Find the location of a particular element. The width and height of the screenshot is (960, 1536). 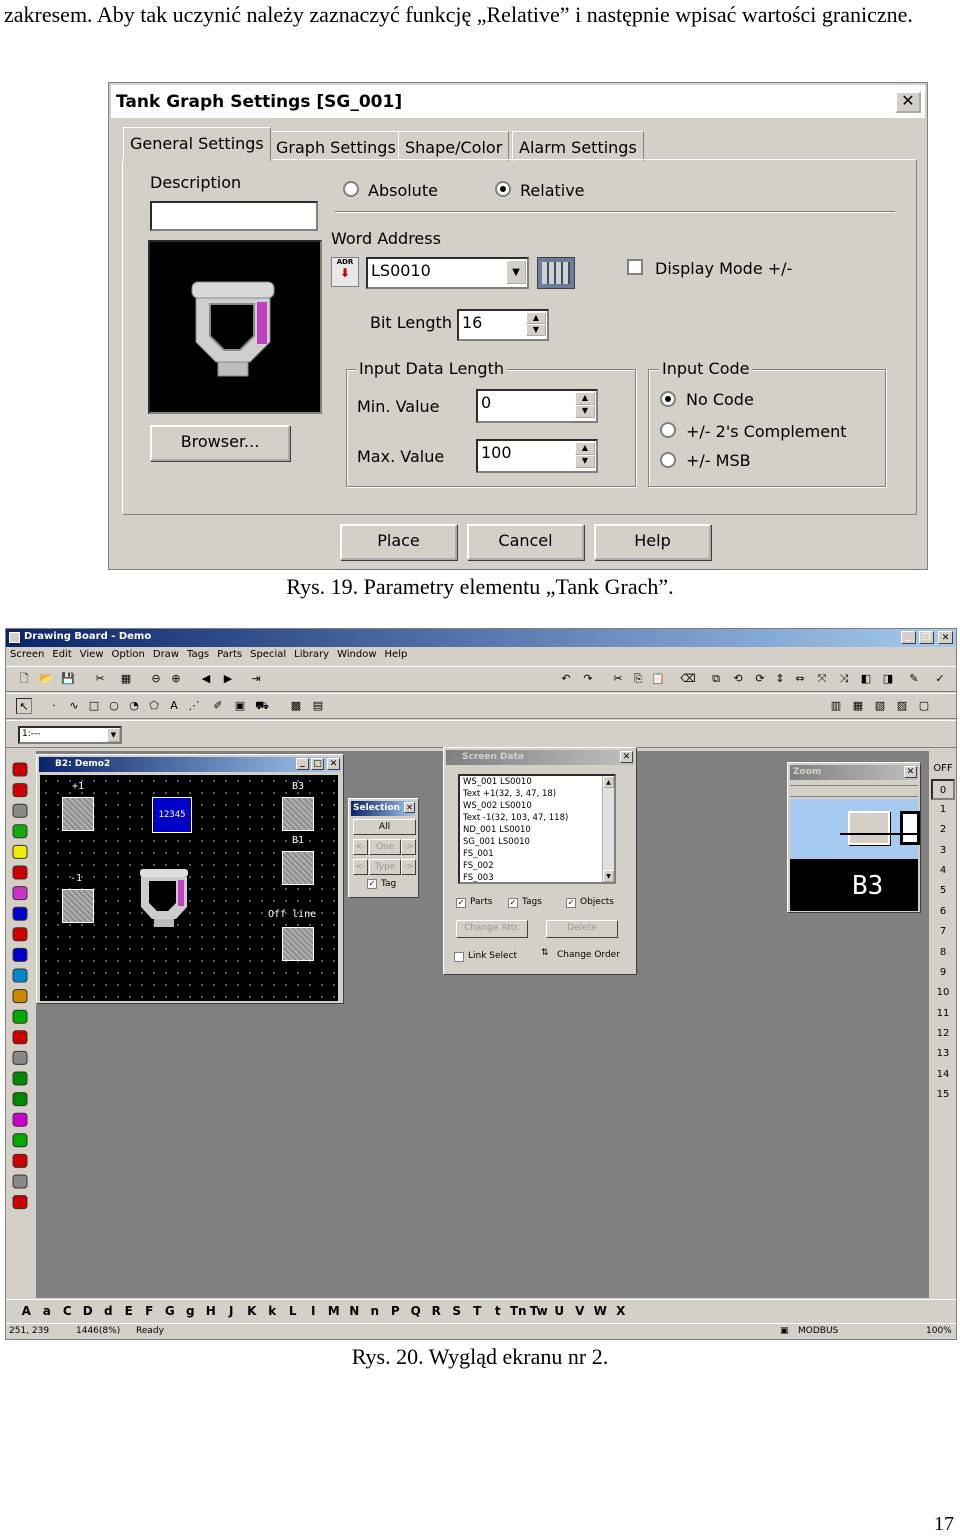

menu-item-help: Help is located at coordinates (396, 653).